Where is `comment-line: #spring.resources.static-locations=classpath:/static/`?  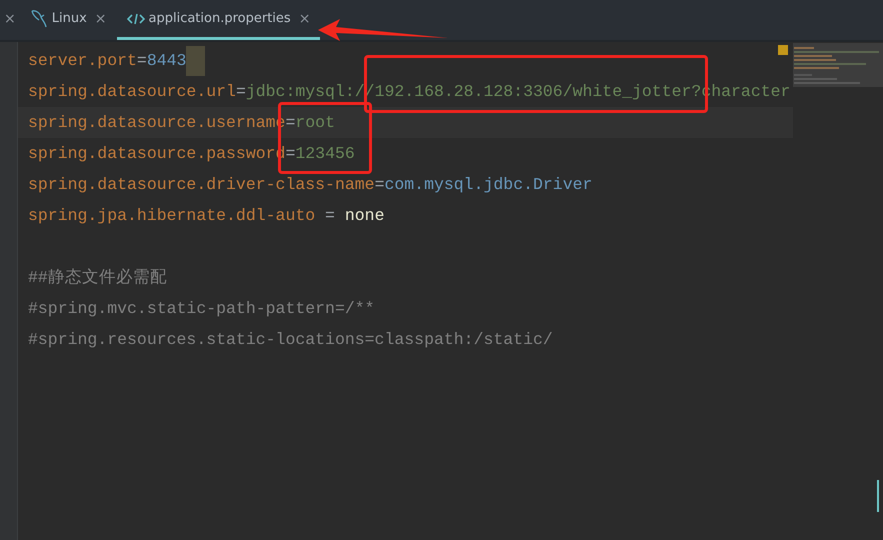
comment-line: #spring.resources.static-locations=classpath:/static/ is located at coordinates (290, 339).